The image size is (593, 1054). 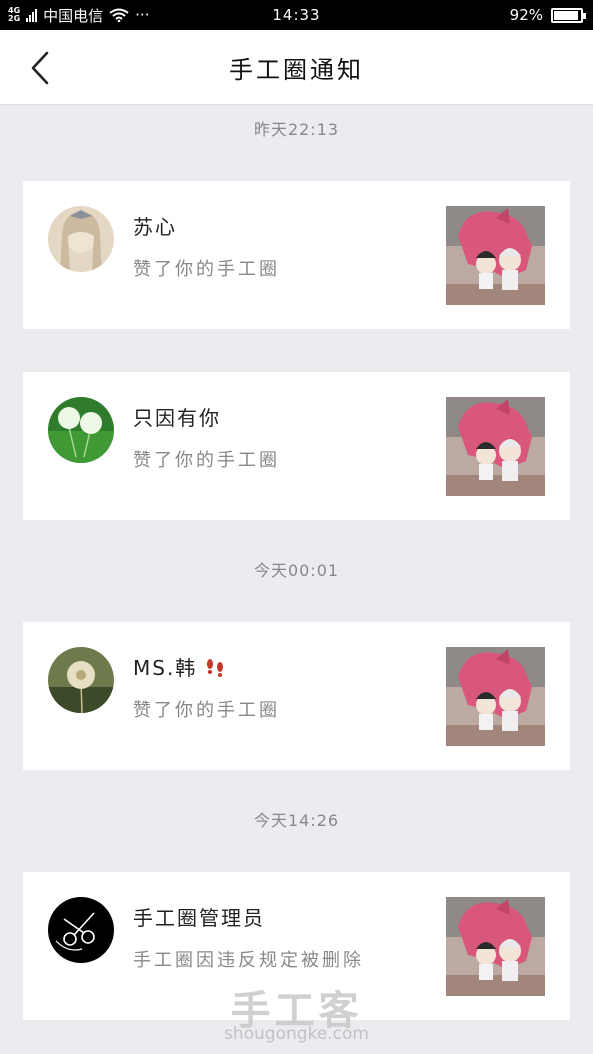 I want to click on more-dots-icon: ···, so click(x=142, y=15).